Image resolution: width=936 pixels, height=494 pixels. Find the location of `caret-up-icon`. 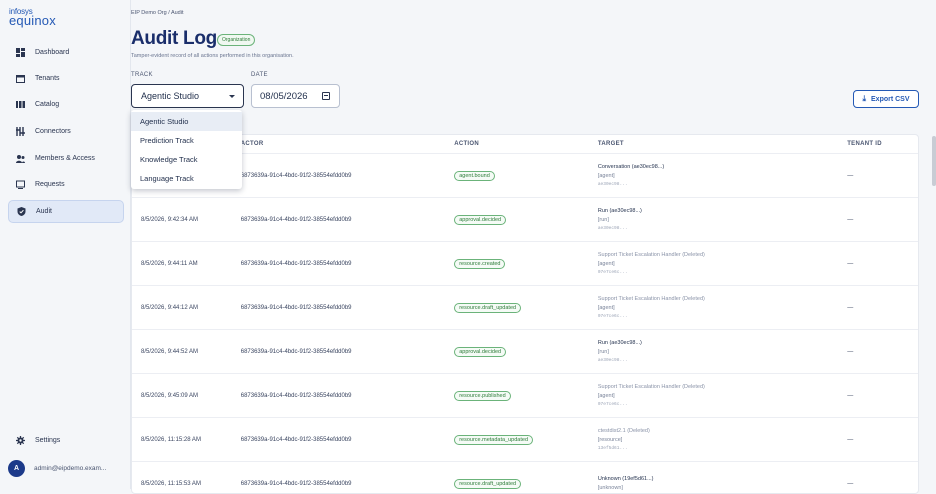

caret-up-icon is located at coordinates (232, 96).